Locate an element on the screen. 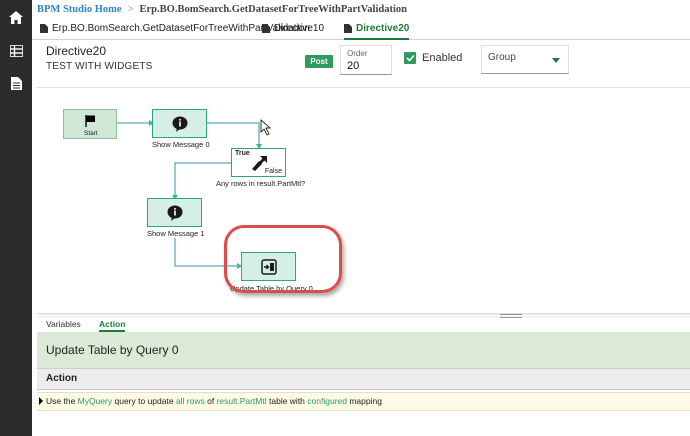 Image resolution: width=690 pixels, height=436 pixels. directive-description: TEST WITH WIDGETS is located at coordinates (99, 66).